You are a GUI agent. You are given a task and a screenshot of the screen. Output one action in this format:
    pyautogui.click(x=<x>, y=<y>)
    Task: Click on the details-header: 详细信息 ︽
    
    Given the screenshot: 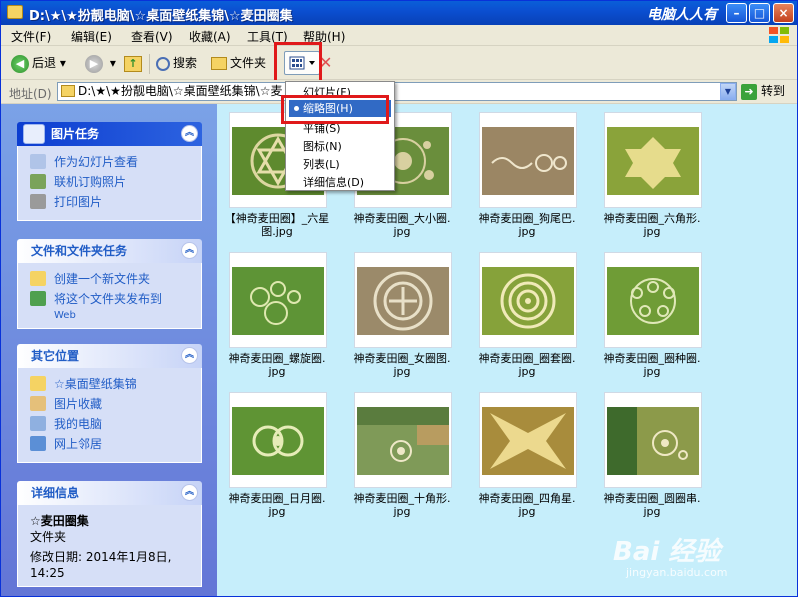 What is the action you would take?
    pyautogui.click(x=109, y=493)
    